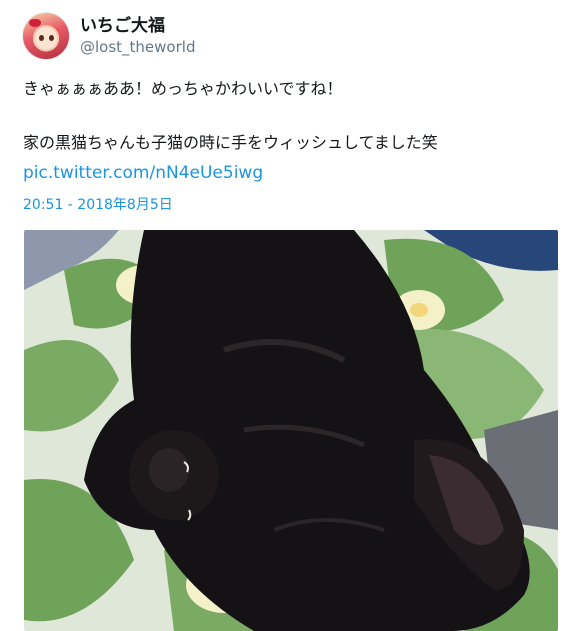 The height and width of the screenshot is (631, 583). I want to click on avatar-bow-shape, so click(35, 23).